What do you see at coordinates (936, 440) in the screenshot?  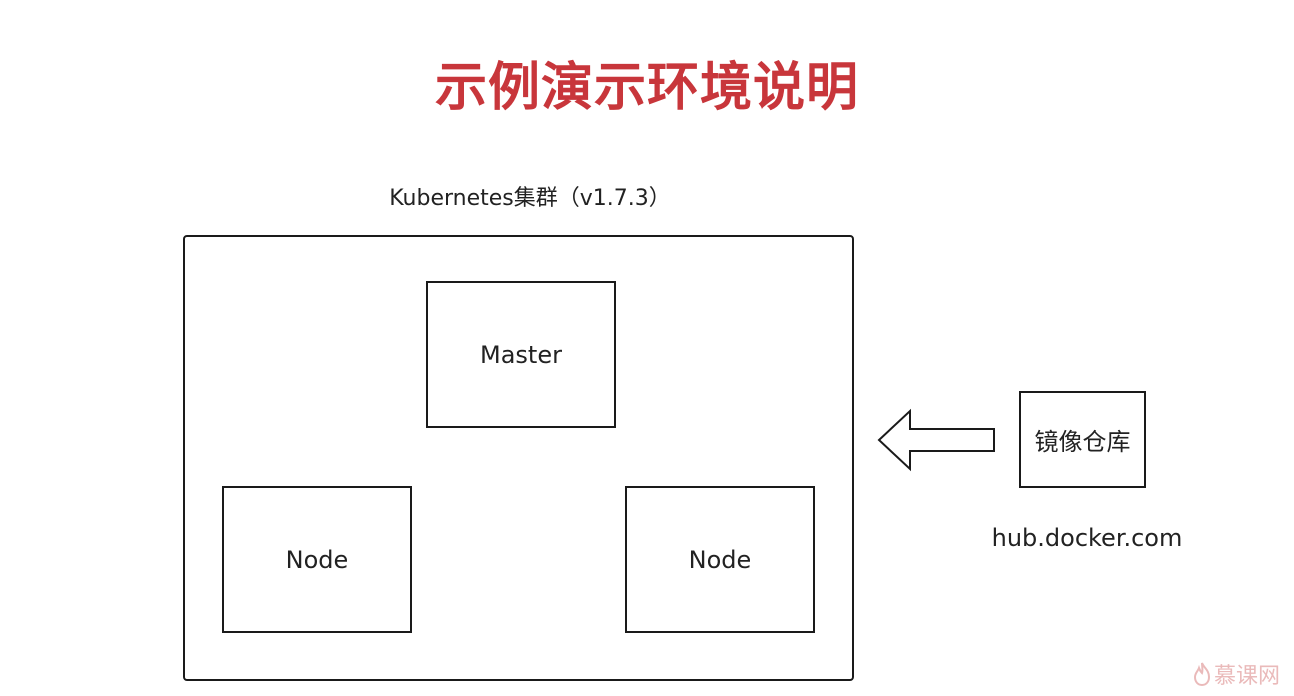 I see `left-arrow-icon` at bounding box center [936, 440].